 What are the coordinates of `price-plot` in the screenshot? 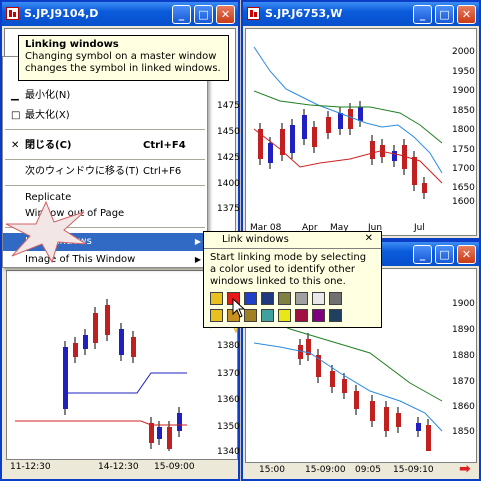 It's located at (348, 122).